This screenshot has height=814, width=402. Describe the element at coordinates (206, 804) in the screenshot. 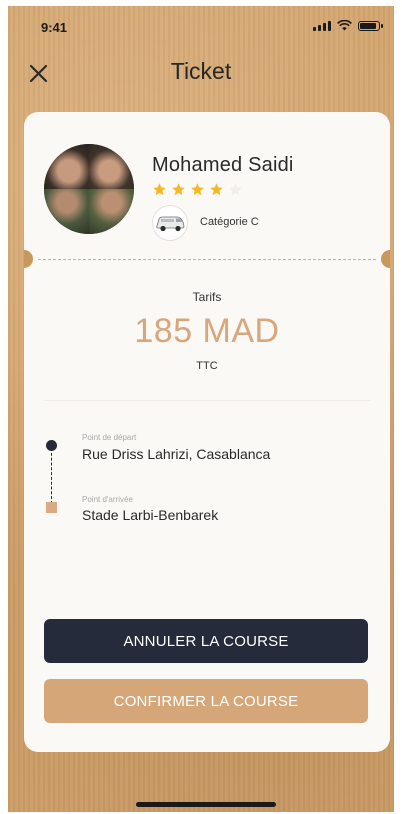

I see `home-indicator` at that location.